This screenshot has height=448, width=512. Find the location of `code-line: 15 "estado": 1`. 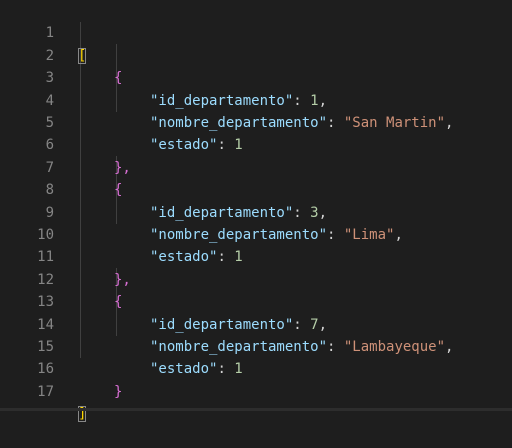

code-line: 15 "estado": 1 is located at coordinates (121, 345).